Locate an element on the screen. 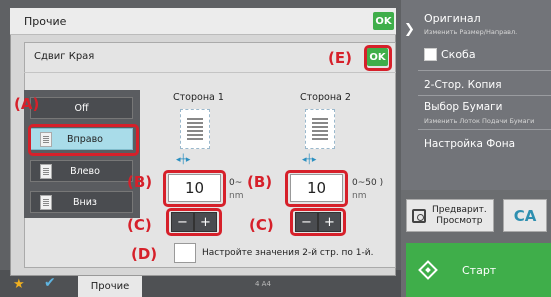  star-icon: ★ is located at coordinates (19, 284).